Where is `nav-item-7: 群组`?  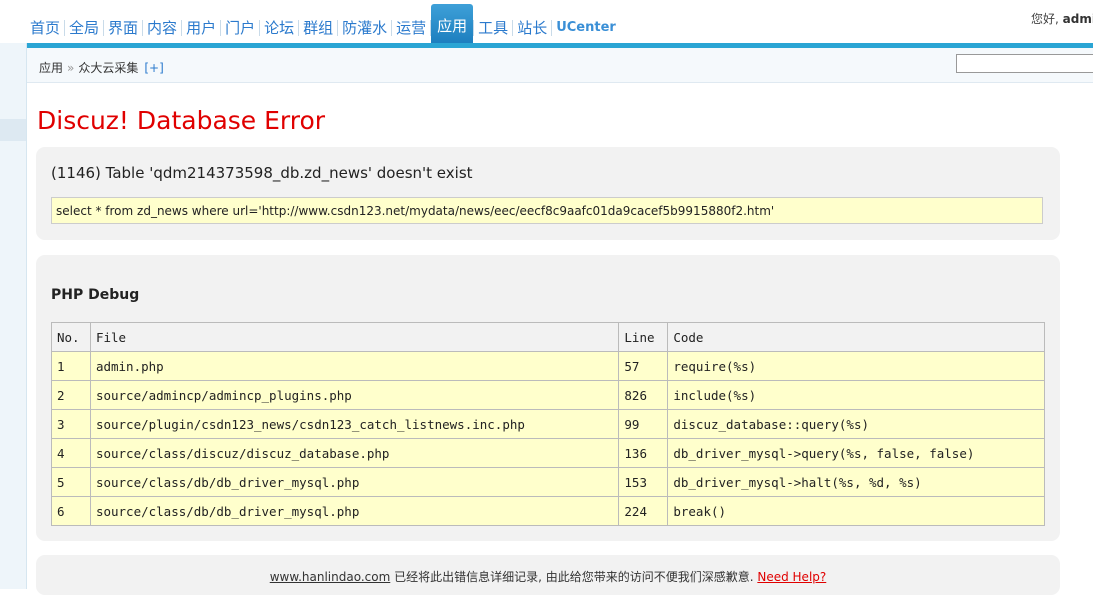
nav-item-7: 群组 is located at coordinates (318, 27).